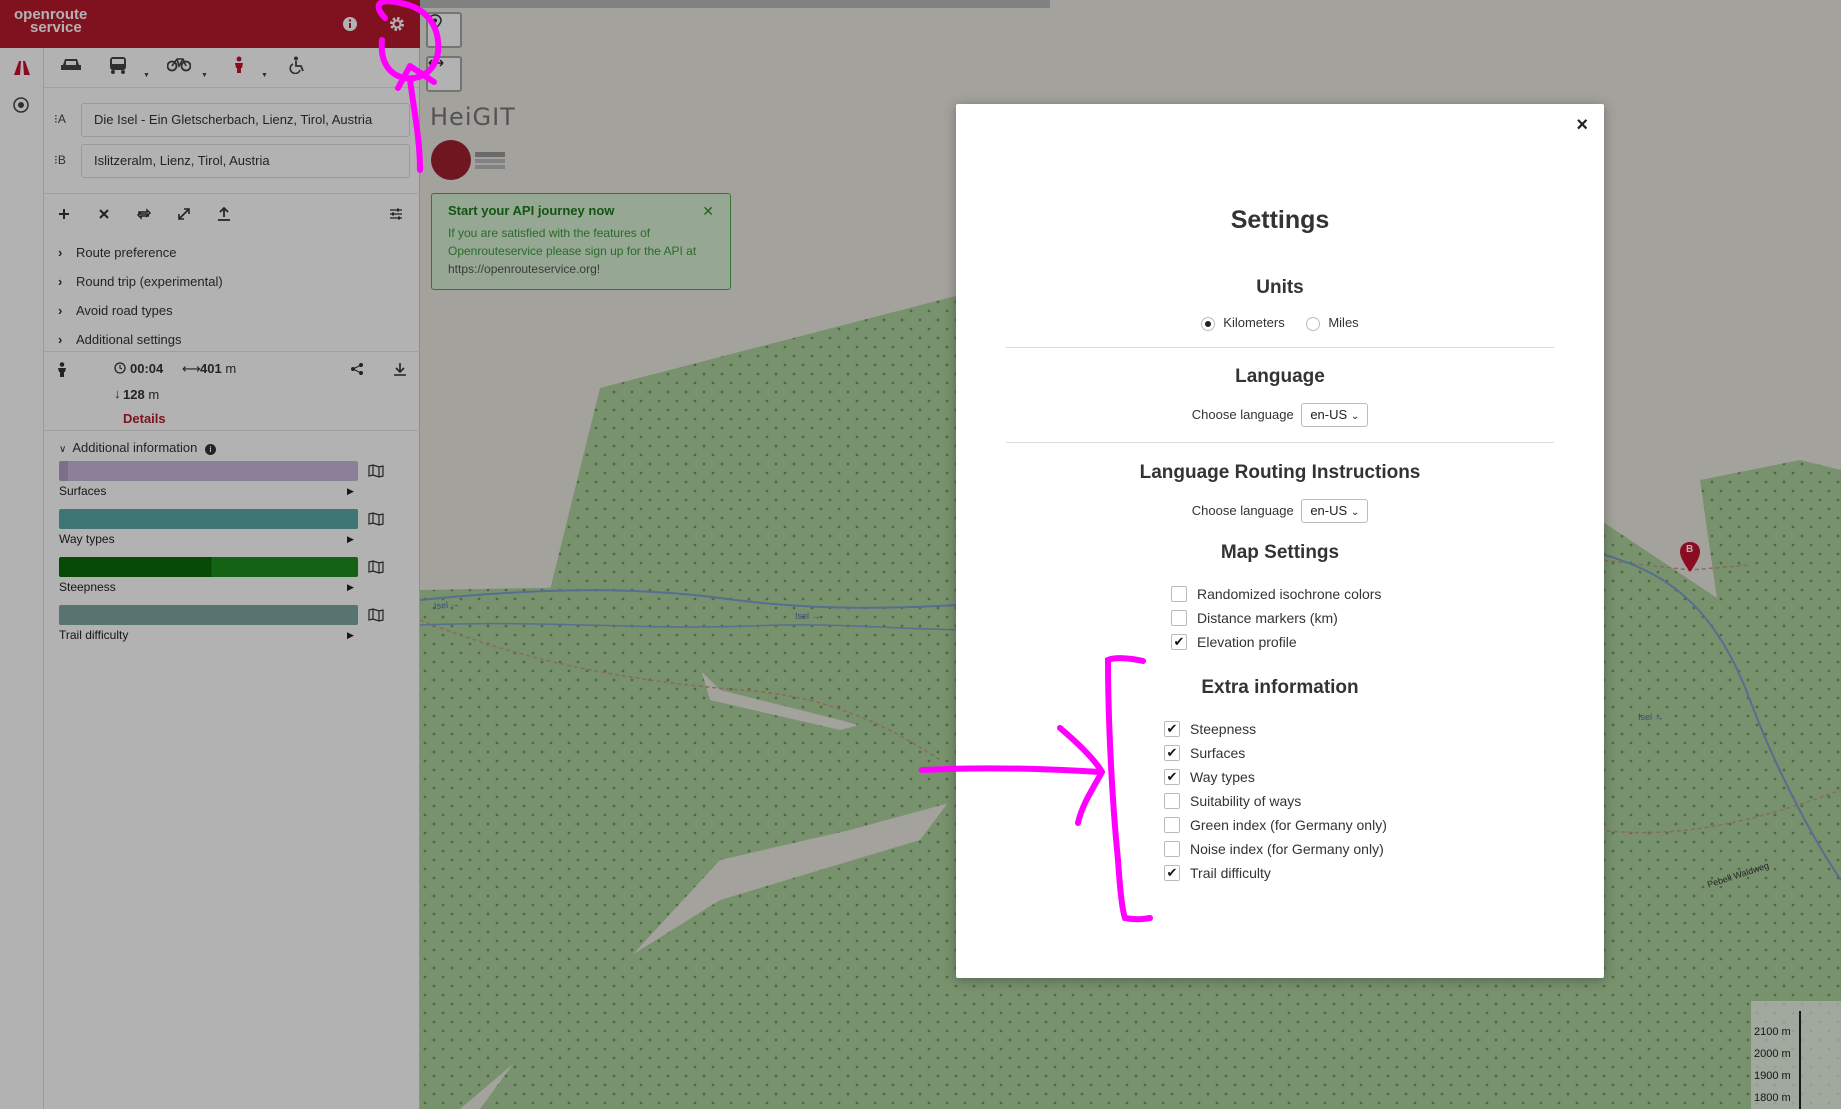 The image size is (1841, 1109). I want to click on distance-markers-checkbox: Distance markers (km), so click(1254, 619).